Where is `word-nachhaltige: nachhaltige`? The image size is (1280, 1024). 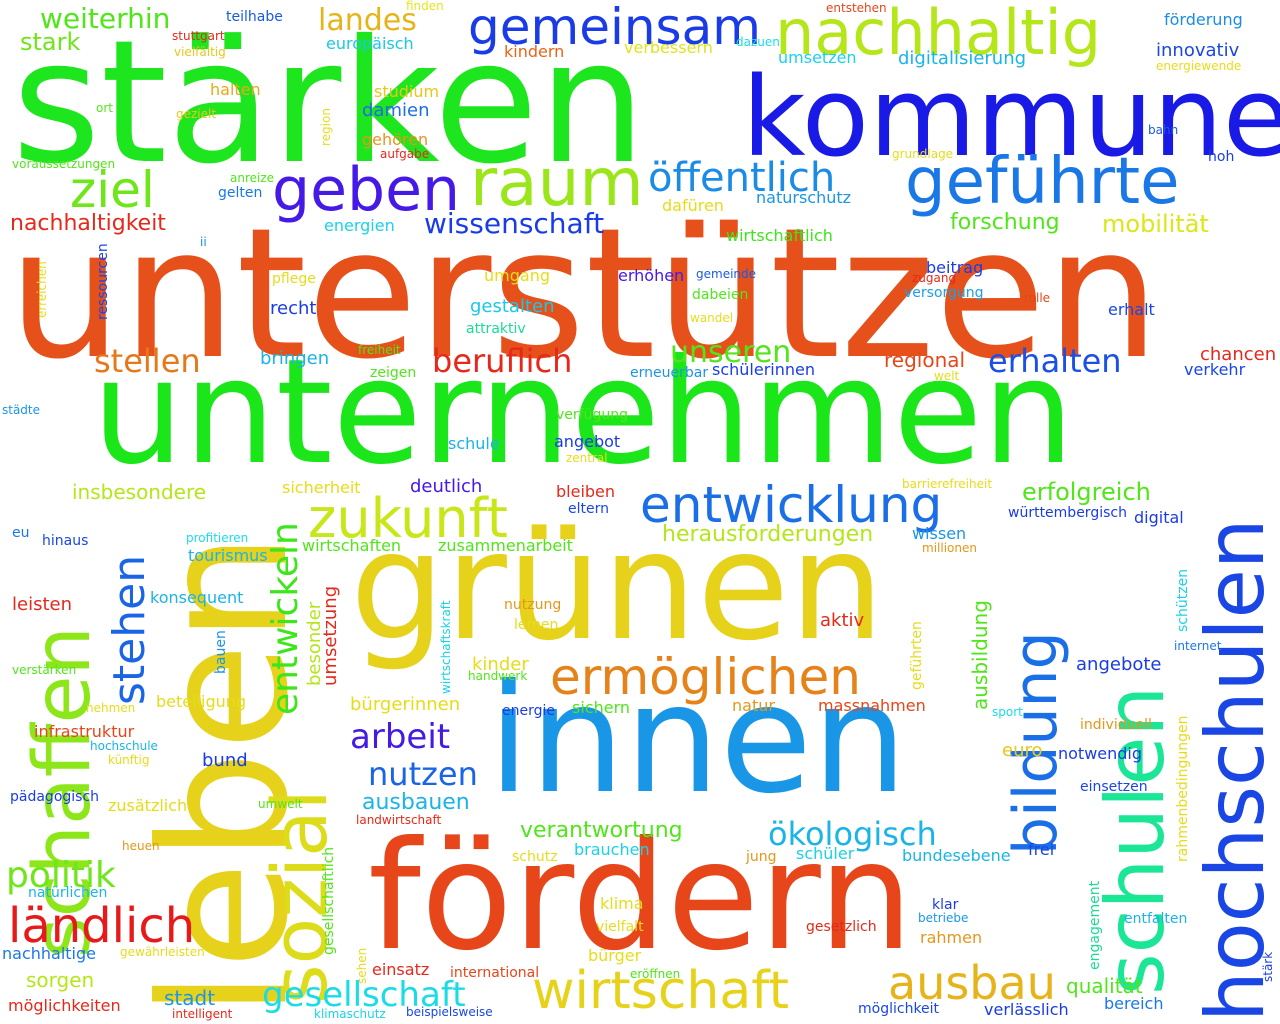
word-nachhaltige: nachhaltige is located at coordinates (49, 953).